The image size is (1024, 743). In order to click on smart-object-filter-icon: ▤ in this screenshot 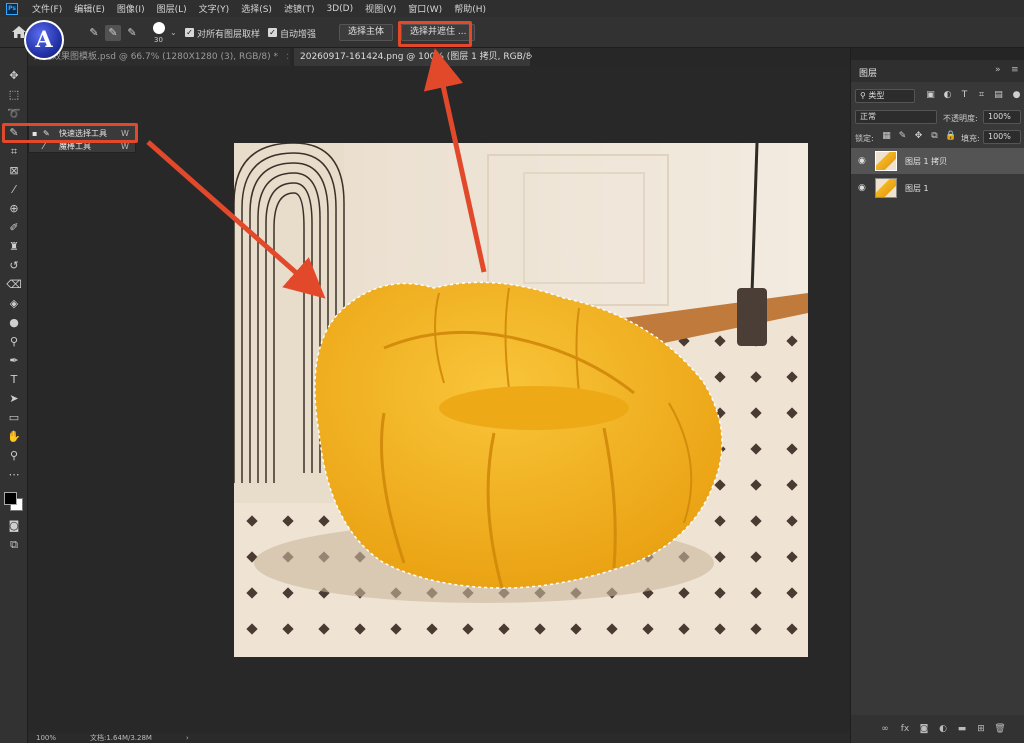, I will do `click(998, 95)`.